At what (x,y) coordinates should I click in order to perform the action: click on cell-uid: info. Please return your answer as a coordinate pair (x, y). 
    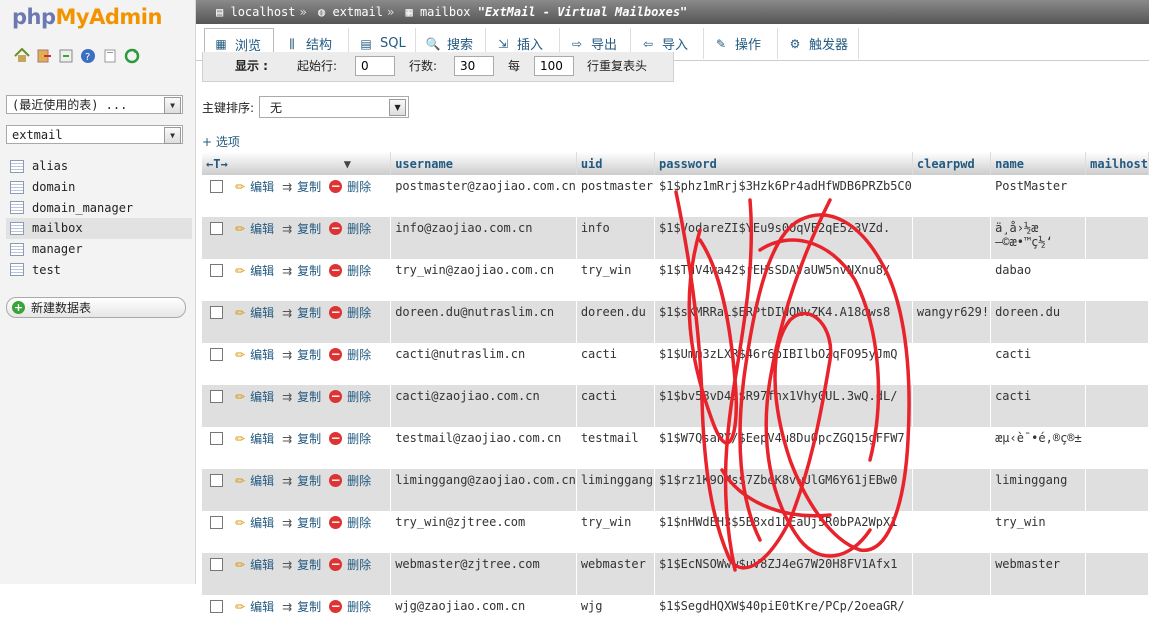
    Looking at the image, I should click on (616, 238).